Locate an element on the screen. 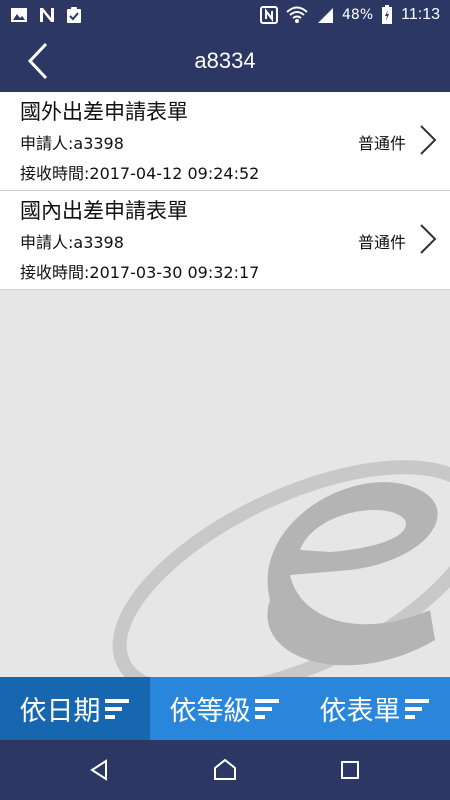 The height and width of the screenshot is (800, 450). image-icon is located at coordinates (19, 15).